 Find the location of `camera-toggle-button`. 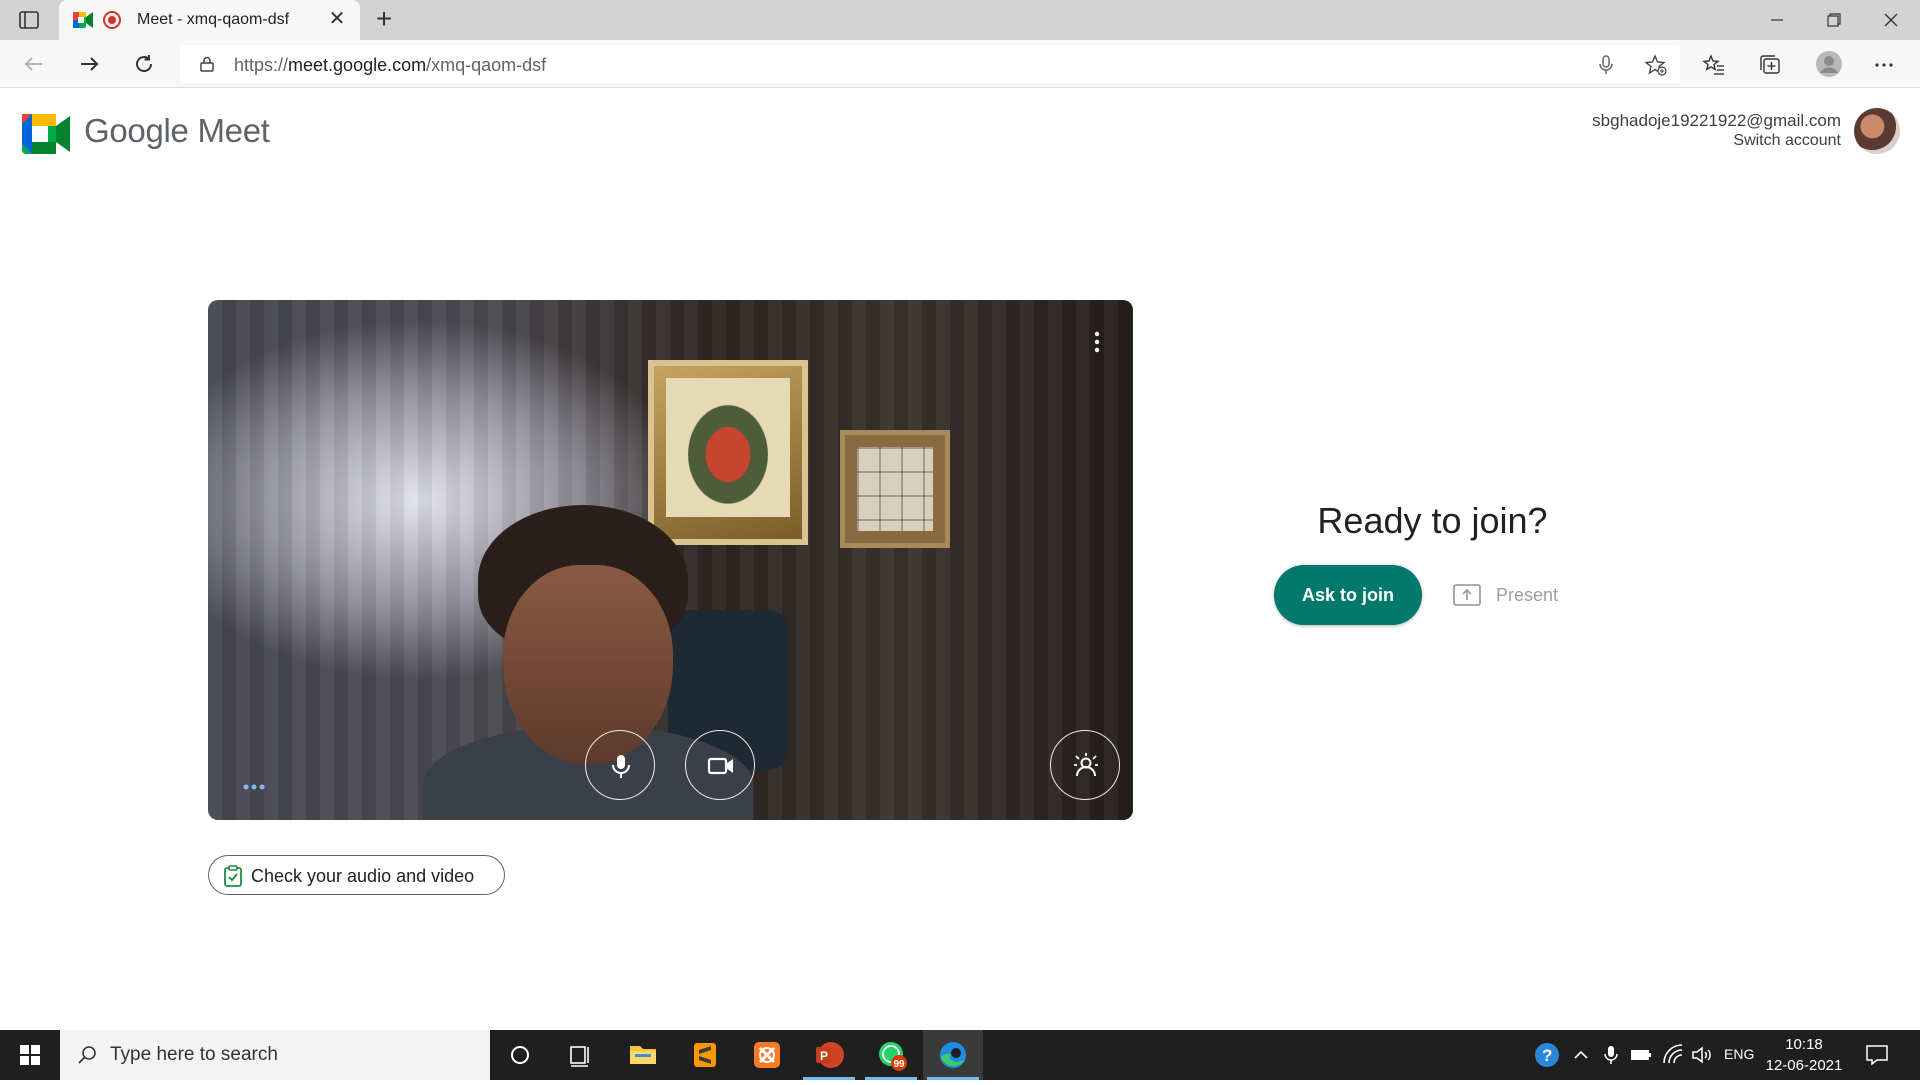

camera-toggle-button is located at coordinates (720, 765).